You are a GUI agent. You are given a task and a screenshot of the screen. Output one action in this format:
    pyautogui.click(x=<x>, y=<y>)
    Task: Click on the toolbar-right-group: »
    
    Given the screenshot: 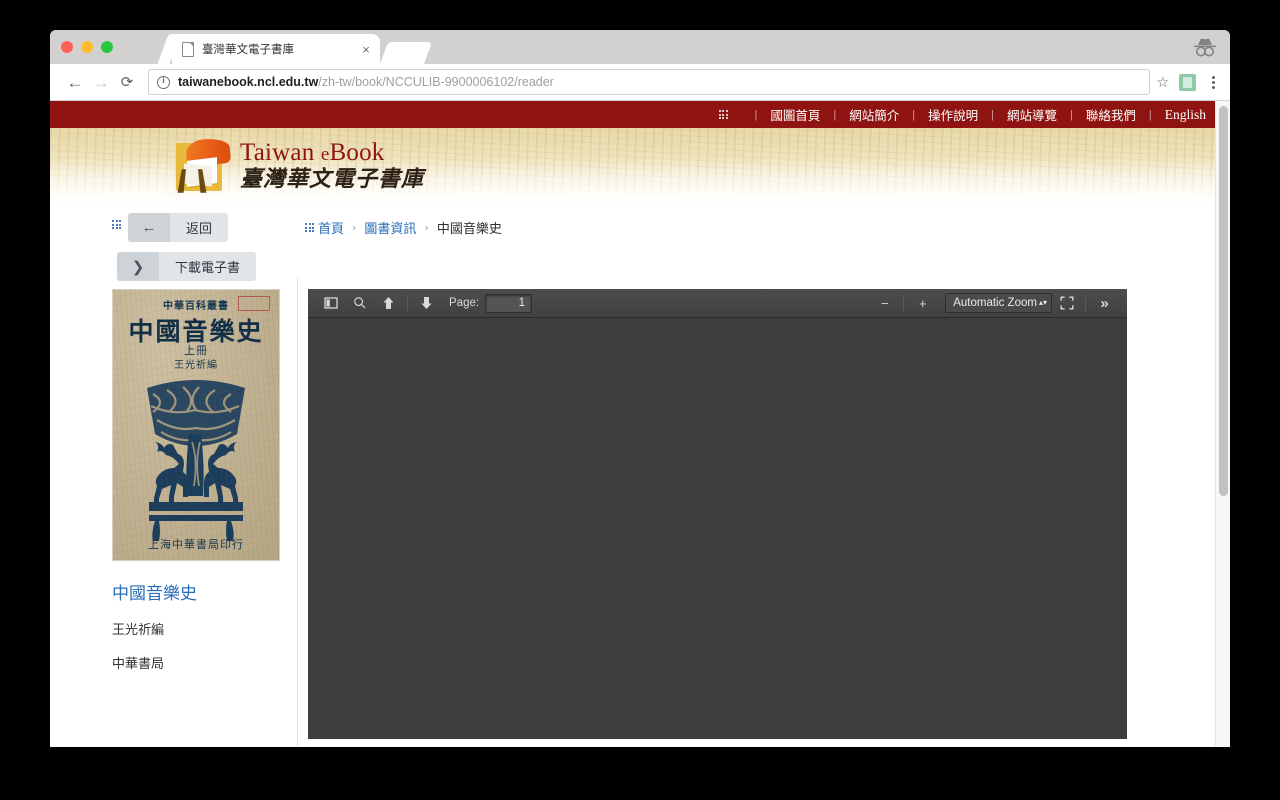 What is the action you would take?
    pyautogui.click(x=1085, y=303)
    